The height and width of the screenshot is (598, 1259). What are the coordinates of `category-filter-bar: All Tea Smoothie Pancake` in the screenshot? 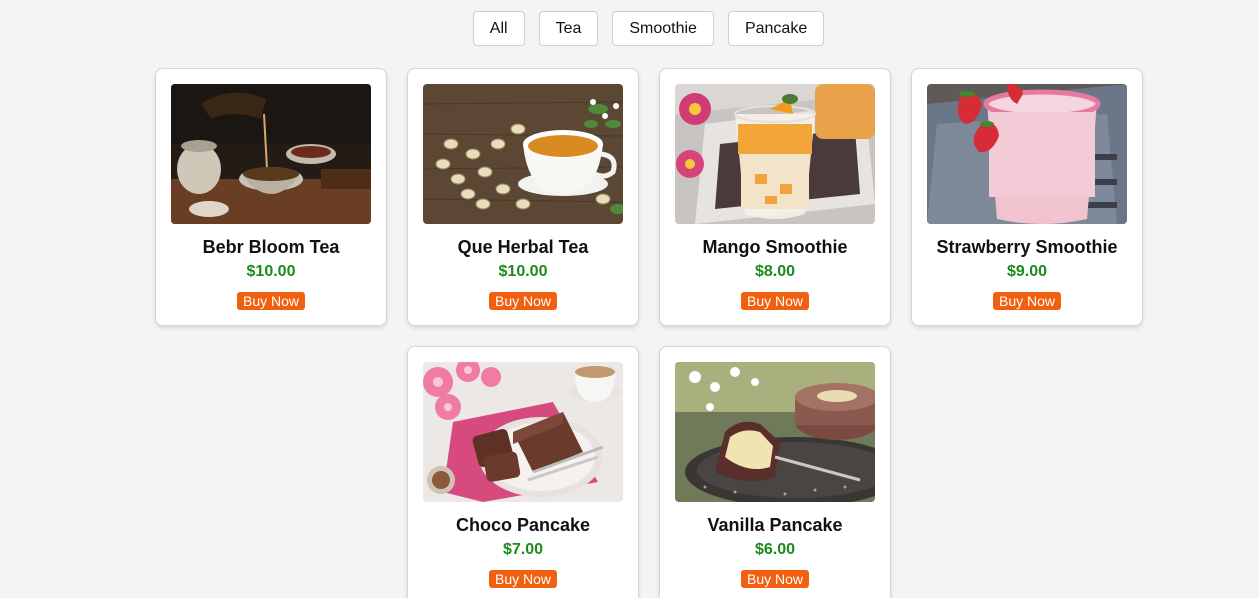 It's located at (629, 28).